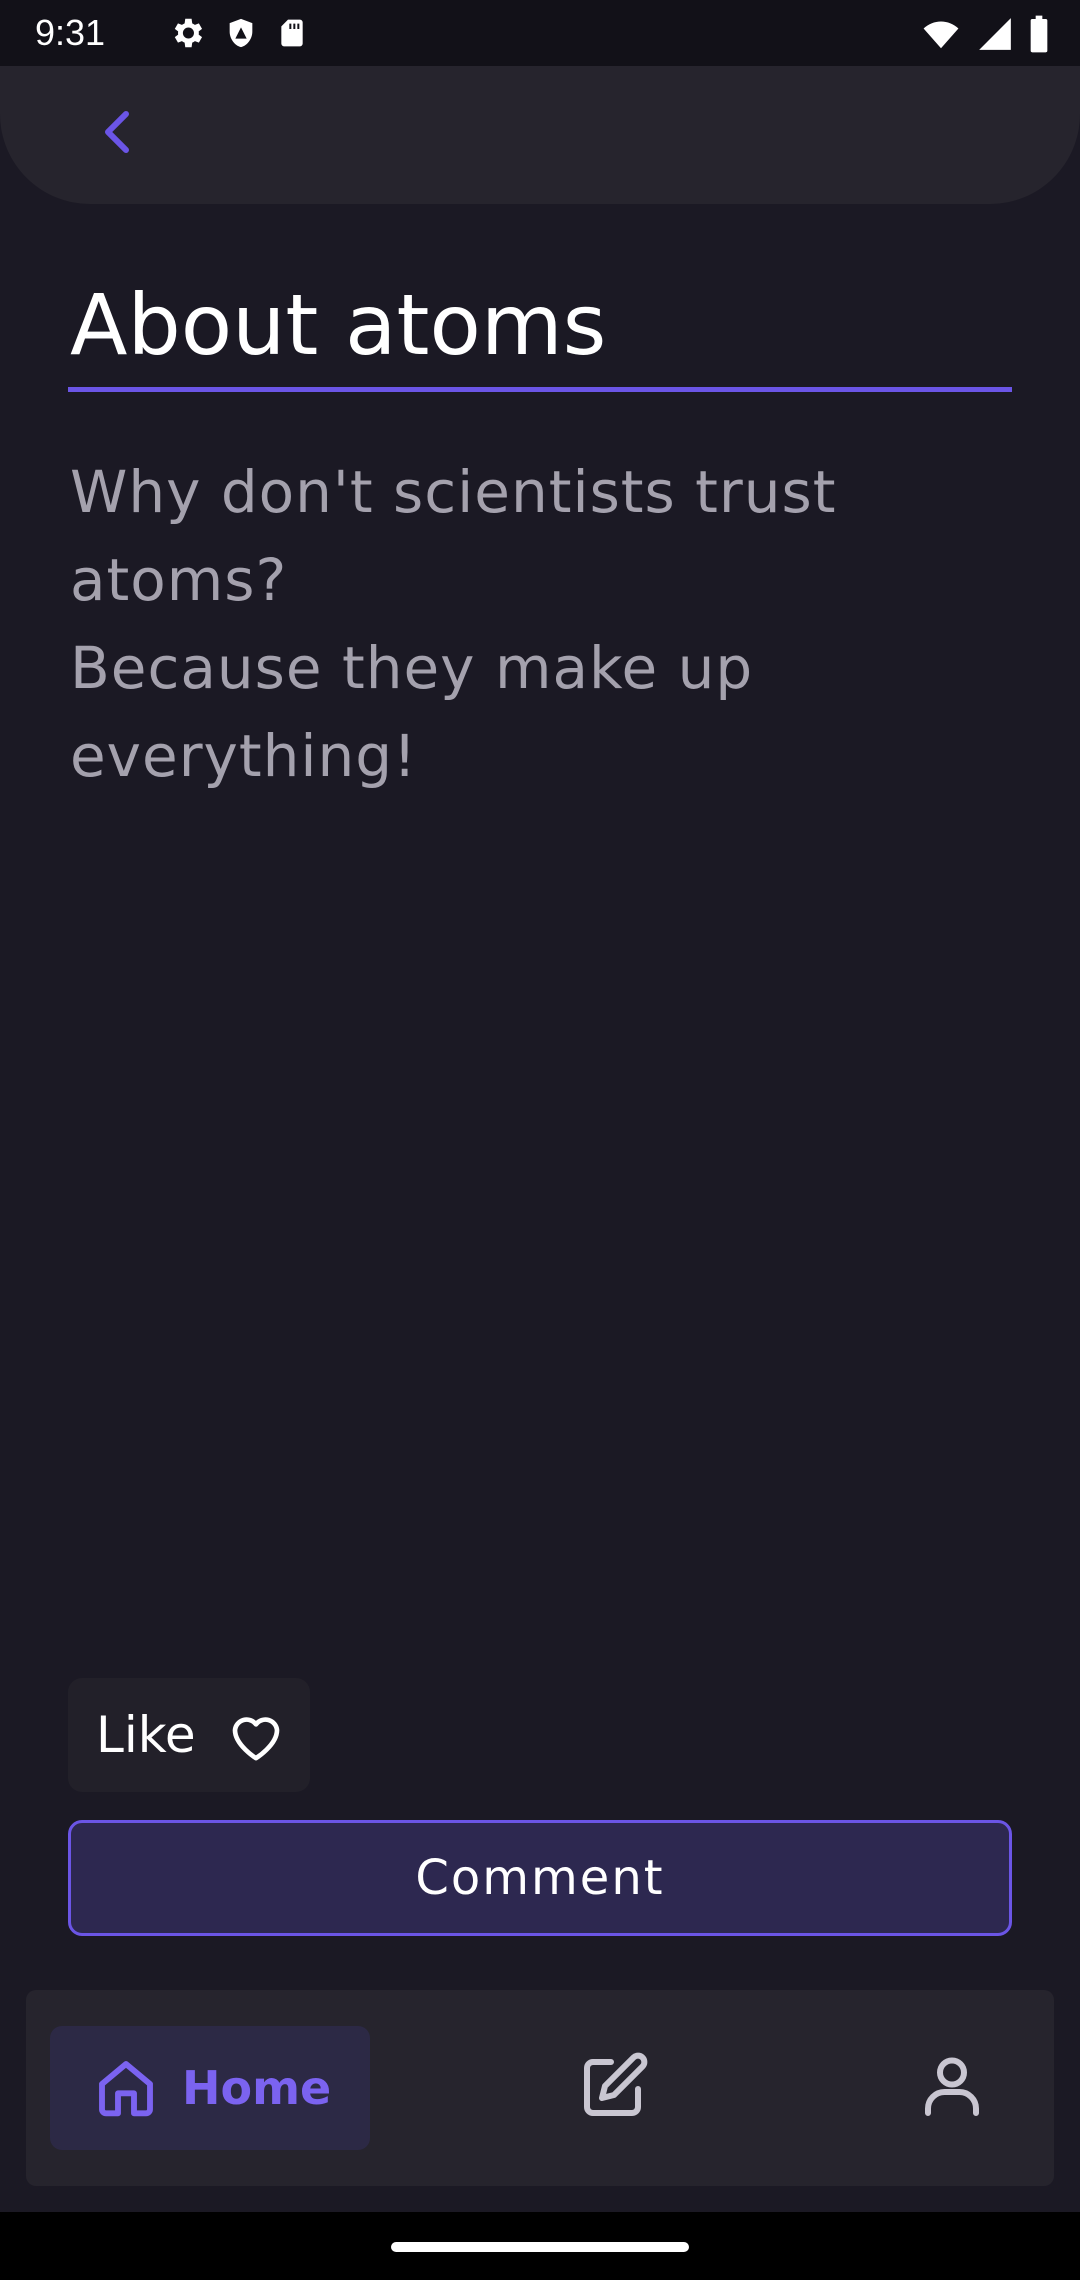  I want to click on heart-outline-icon, so click(256, 1736).